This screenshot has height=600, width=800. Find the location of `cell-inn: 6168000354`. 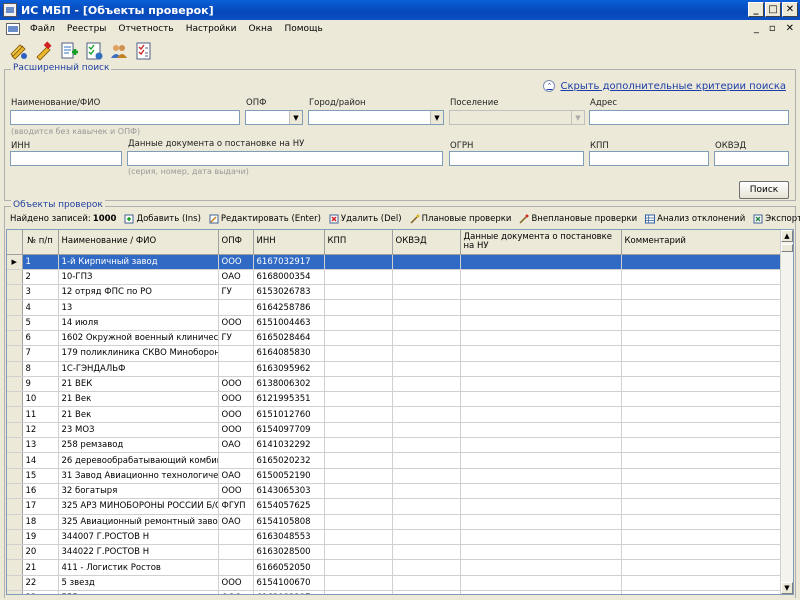

cell-inn: 6168000354 is located at coordinates (289, 277).